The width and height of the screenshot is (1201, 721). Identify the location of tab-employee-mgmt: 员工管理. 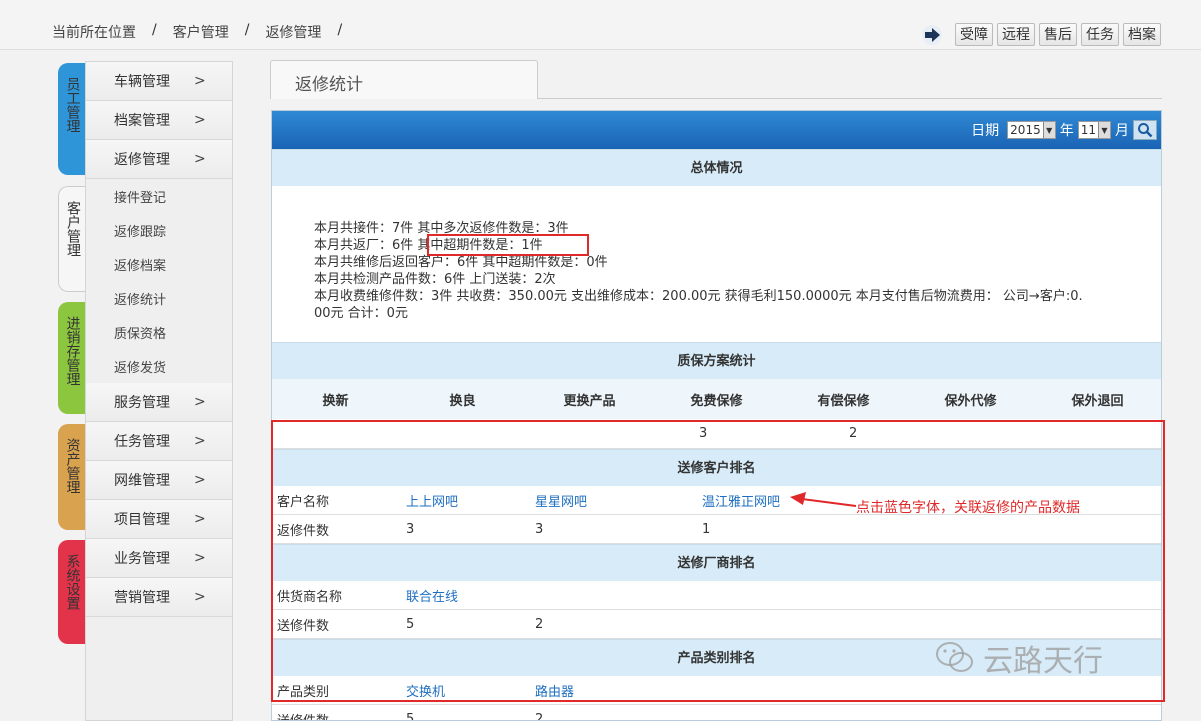
(72, 119).